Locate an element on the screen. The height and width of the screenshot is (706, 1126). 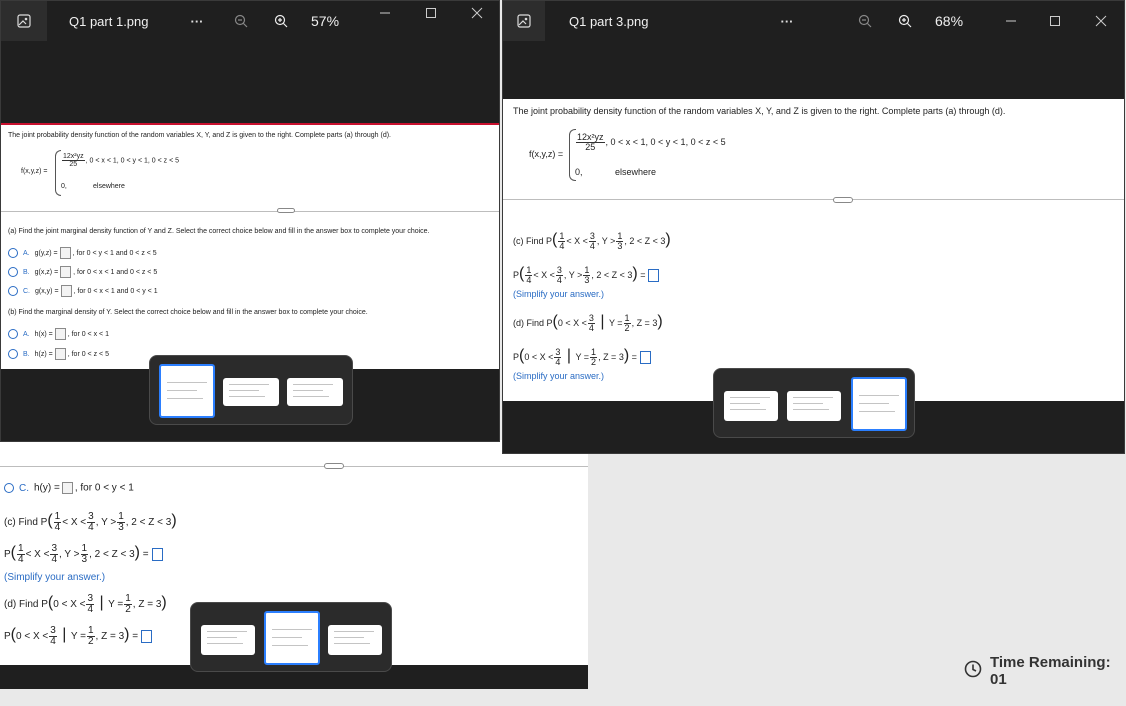
right-titlebar: Q1 part 3.png ··· 68% is located at coordinates (813, 21).